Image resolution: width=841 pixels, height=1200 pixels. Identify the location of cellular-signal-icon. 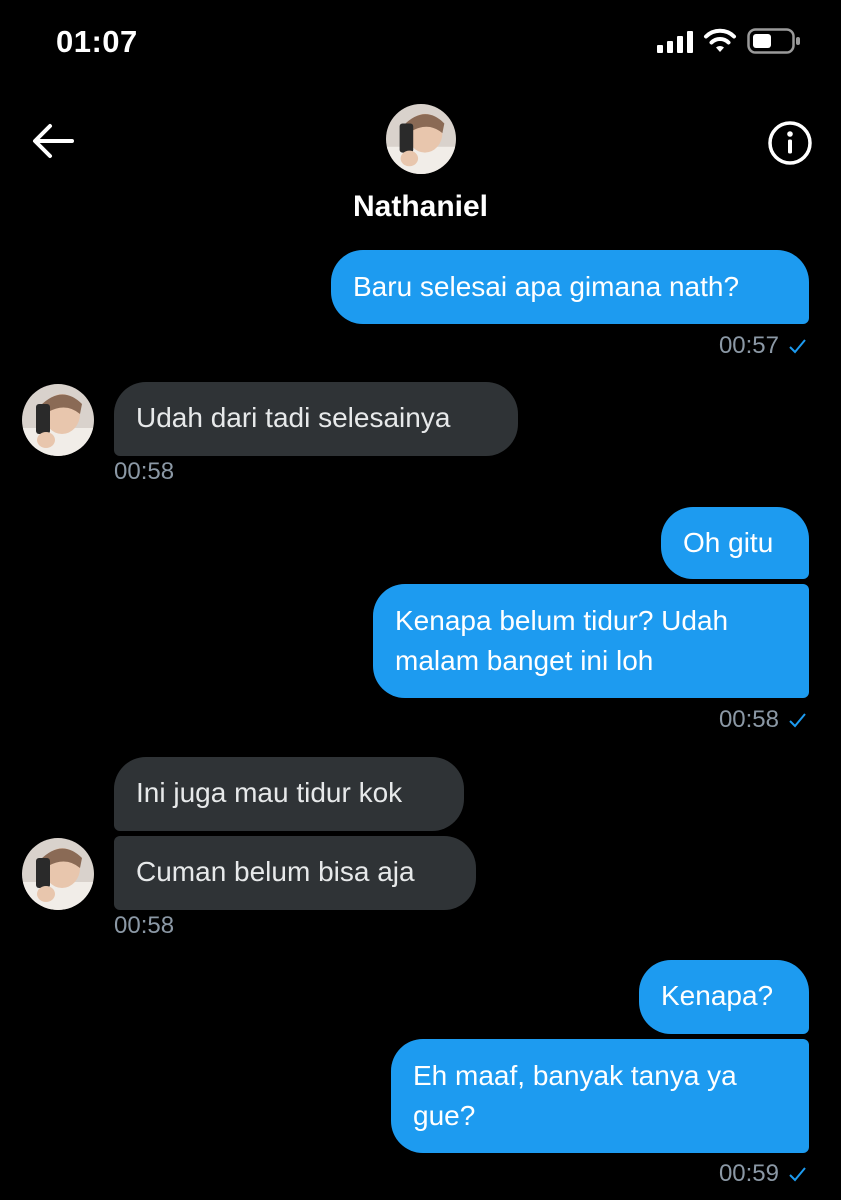
(675, 41).